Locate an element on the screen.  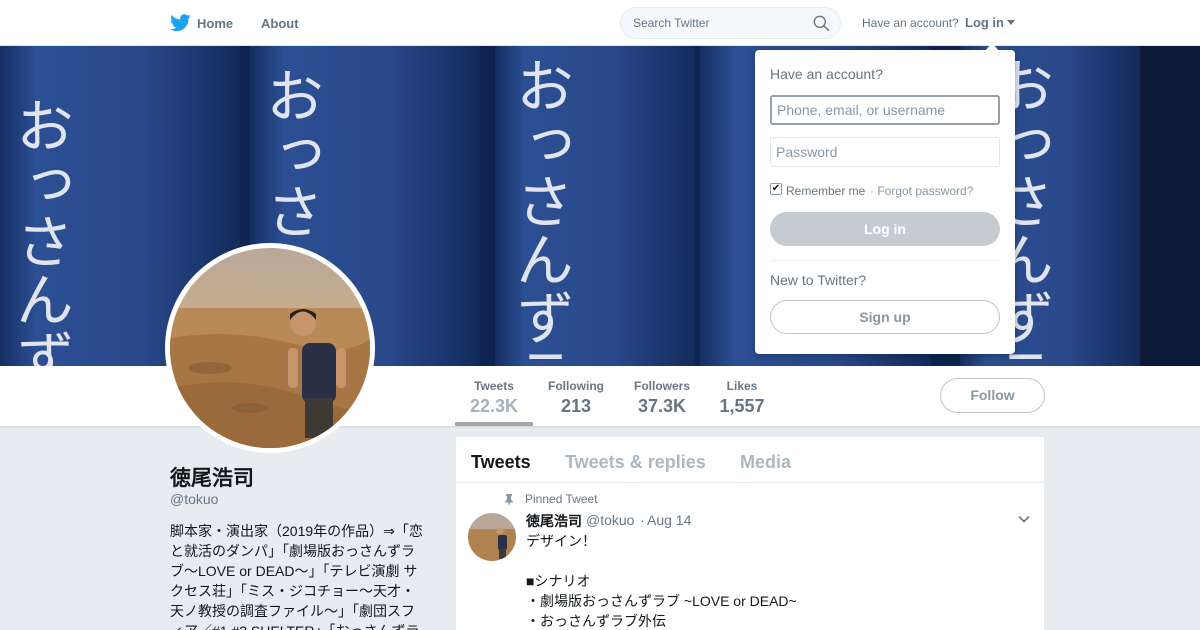
tweet-author-name: 徳尾浩司 is located at coordinates (554, 521).